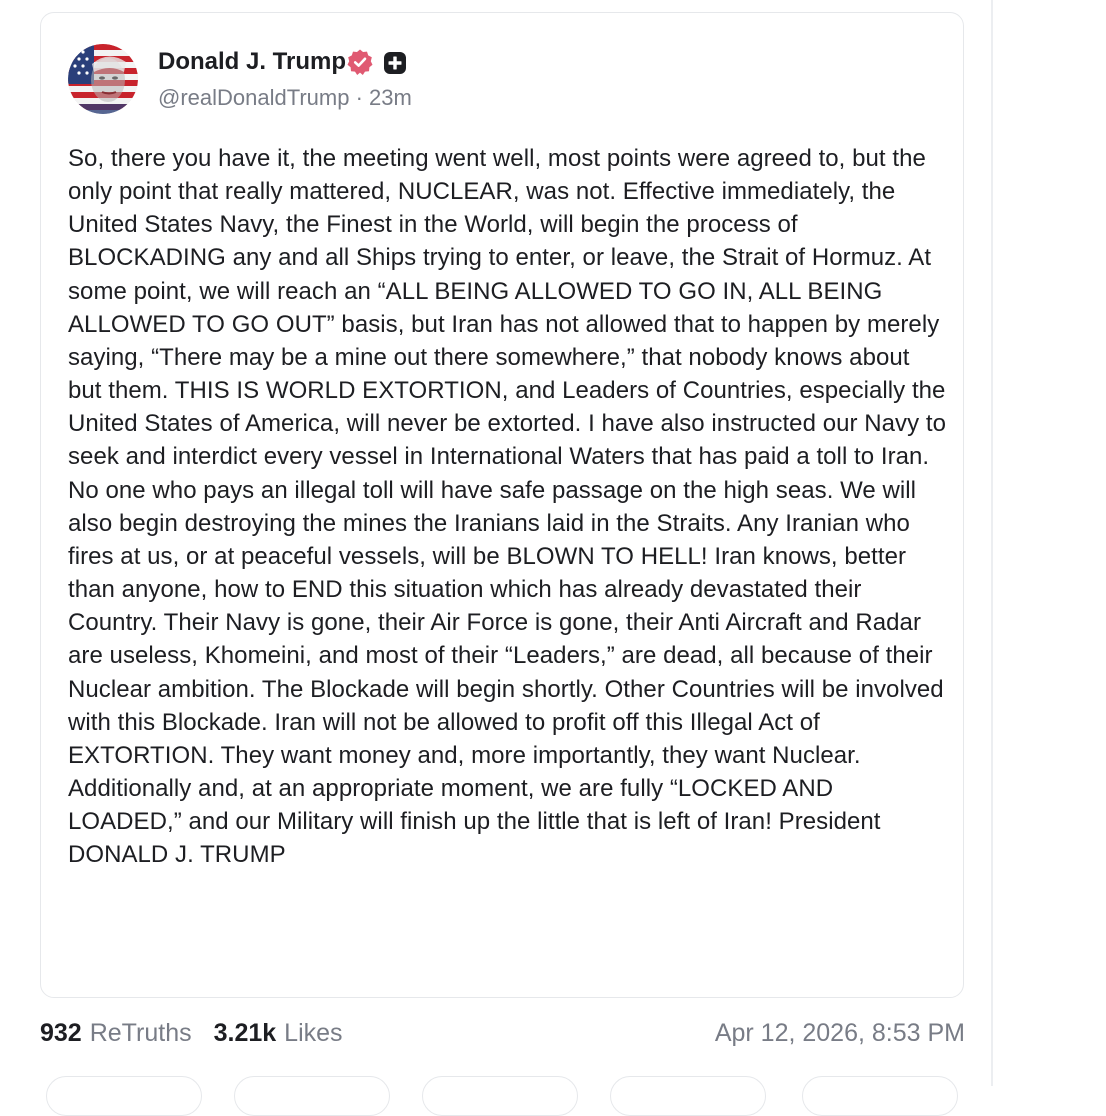 The image size is (1106, 1116). I want to click on like-button, so click(500, 1096).